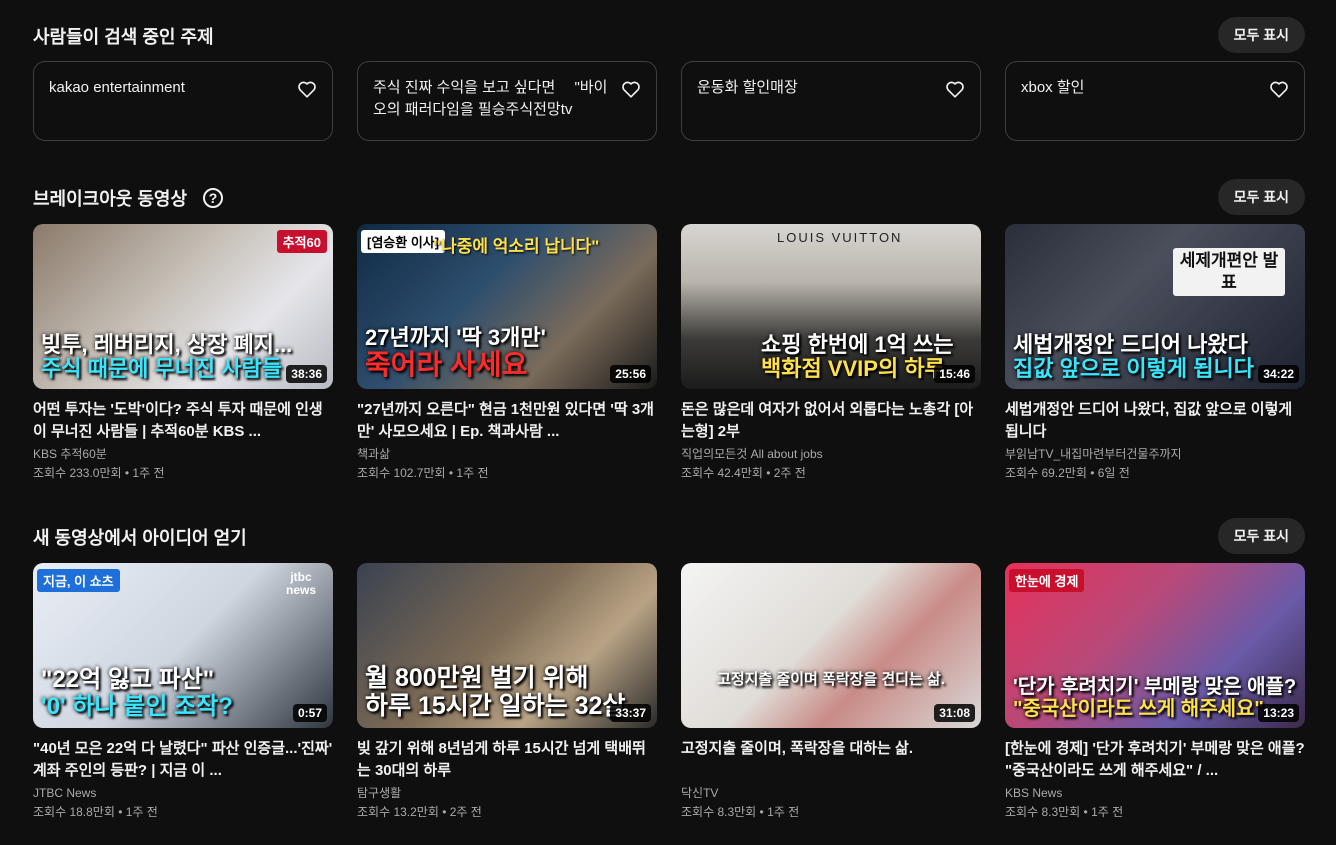 The height and width of the screenshot is (845, 1336). What do you see at coordinates (507, 760) in the screenshot?
I see `video-title: 빚 갚기 위해 8년넘게 하루 15시간 넘게 택배뛰는 30대의 하루` at bounding box center [507, 760].